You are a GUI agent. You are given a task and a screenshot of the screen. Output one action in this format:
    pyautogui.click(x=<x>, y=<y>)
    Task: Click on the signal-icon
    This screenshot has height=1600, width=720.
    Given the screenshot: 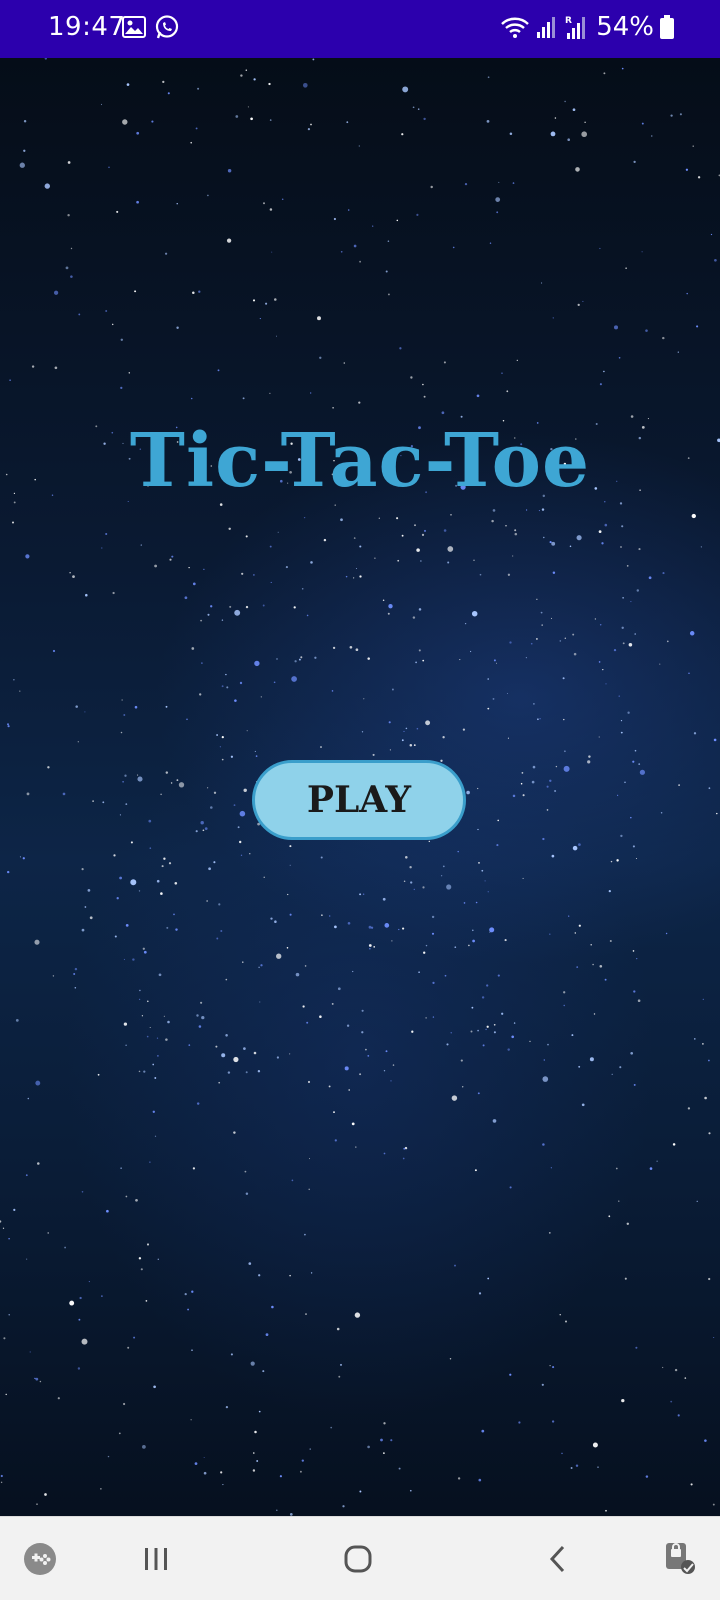 What is the action you would take?
    pyautogui.click(x=547, y=27)
    